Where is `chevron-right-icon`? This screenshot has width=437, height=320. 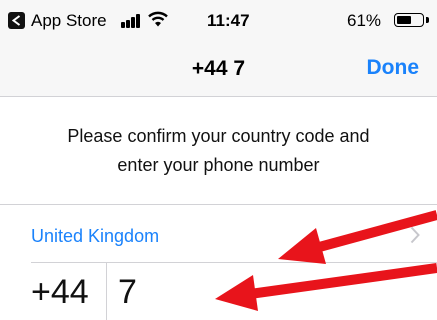
chevron-right-icon is located at coordinates (415, 237).